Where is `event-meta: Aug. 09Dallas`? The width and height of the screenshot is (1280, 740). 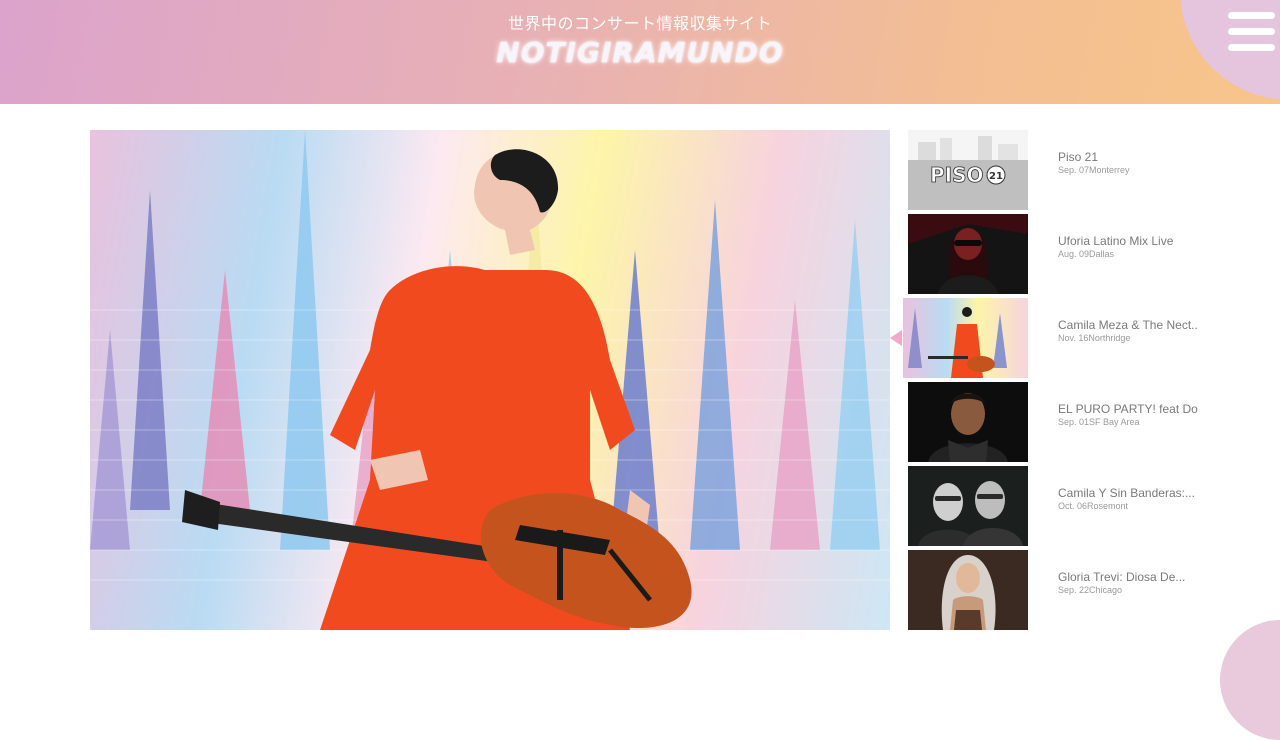 event-meta: Aug. 09Dallas is located at coordinates (1086, 254).